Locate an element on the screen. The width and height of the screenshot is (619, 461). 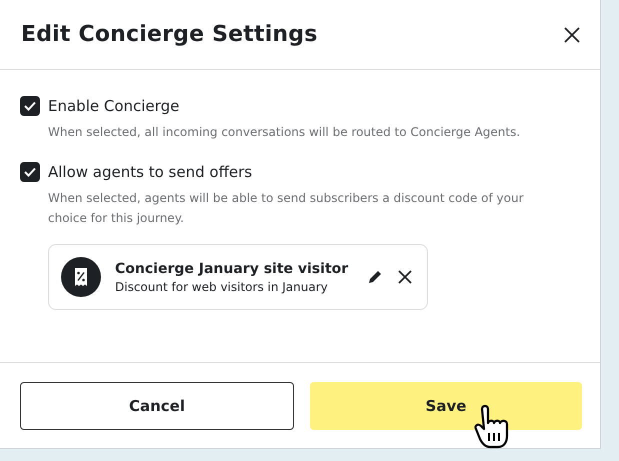
edit-button is located at coordinates (375, 277).